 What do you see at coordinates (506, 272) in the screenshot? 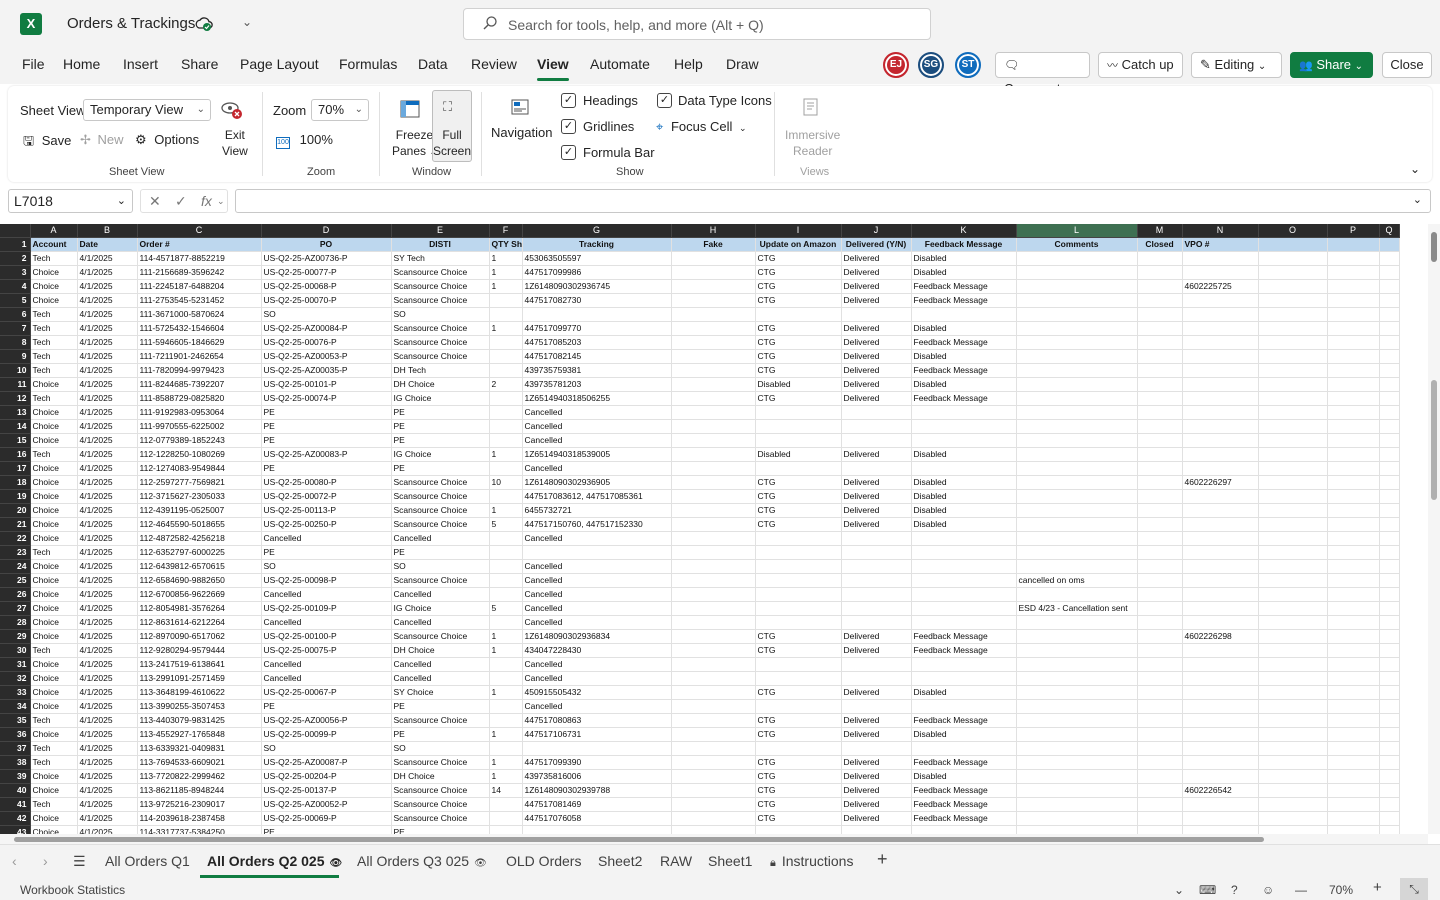
I see `cell: 1` at bounding box center [506, 272].